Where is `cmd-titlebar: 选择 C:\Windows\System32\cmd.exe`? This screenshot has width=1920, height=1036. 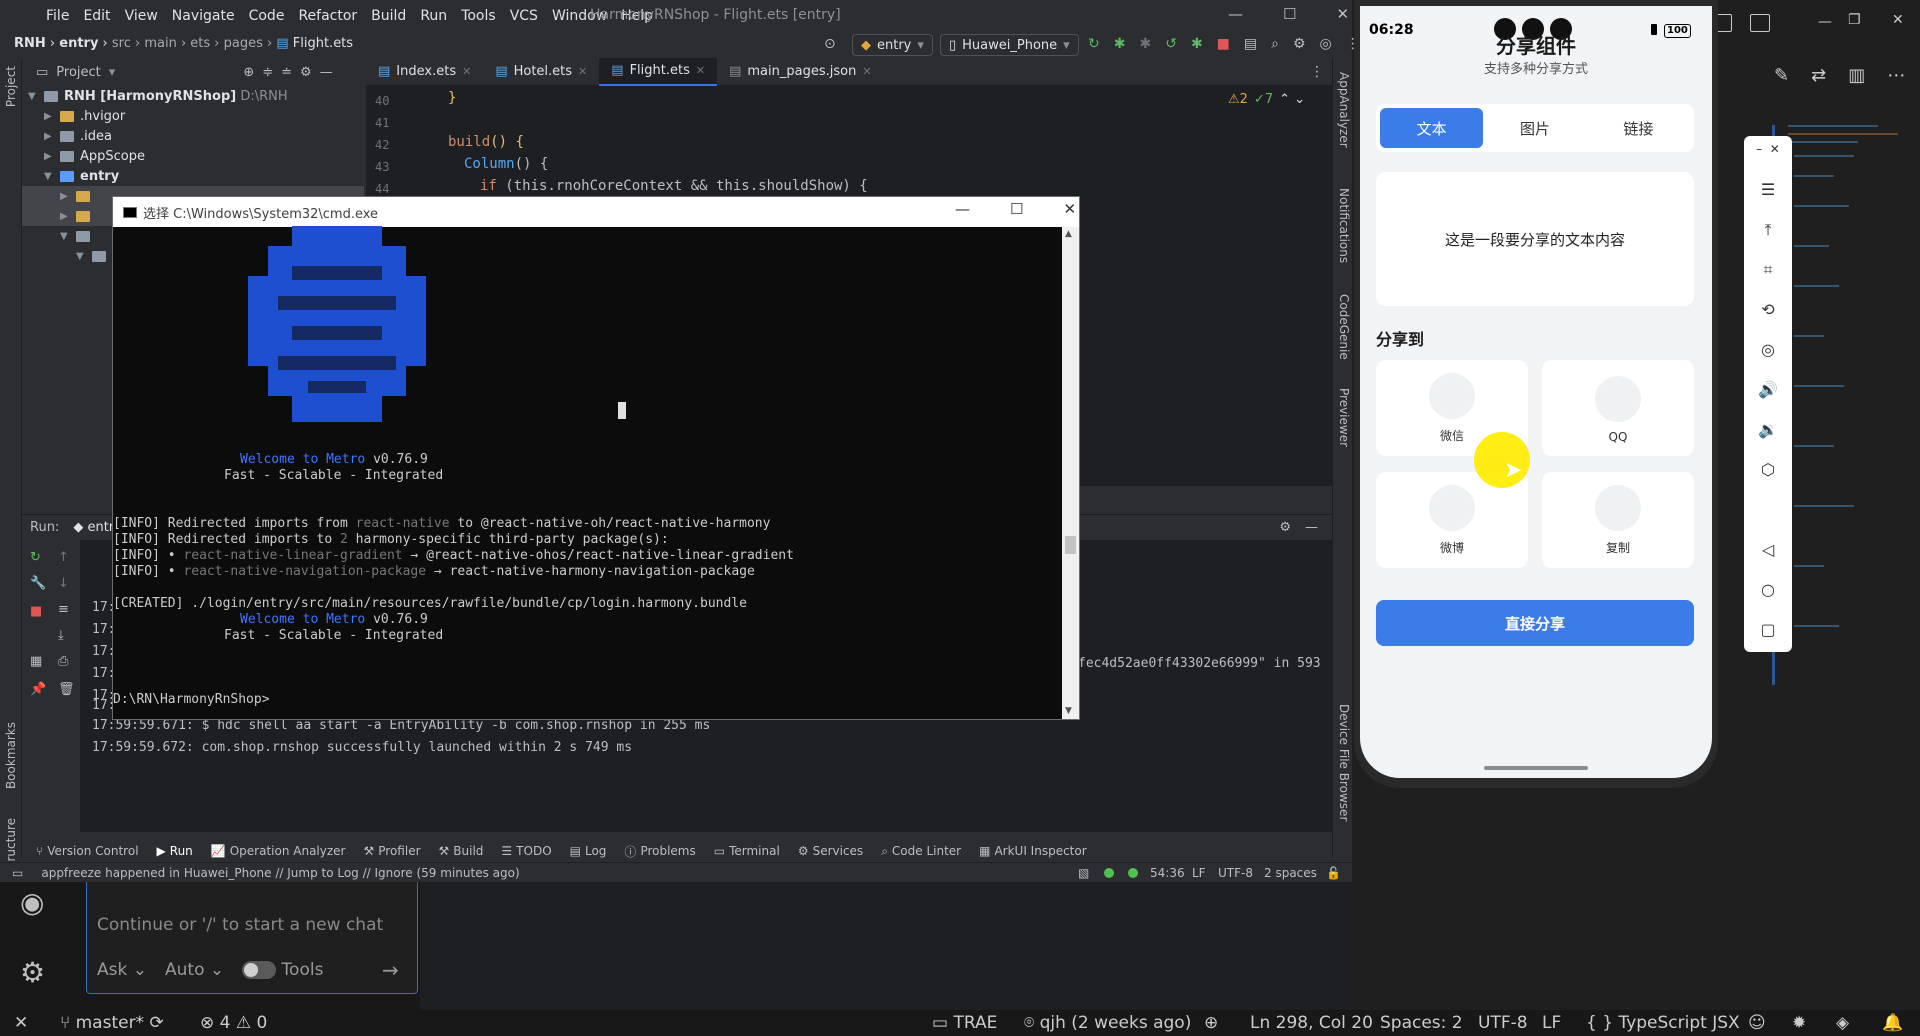
cmd-titlebar: 选择 C:\Windows\System32\cmd.exe is located at coordinates (596, 212).